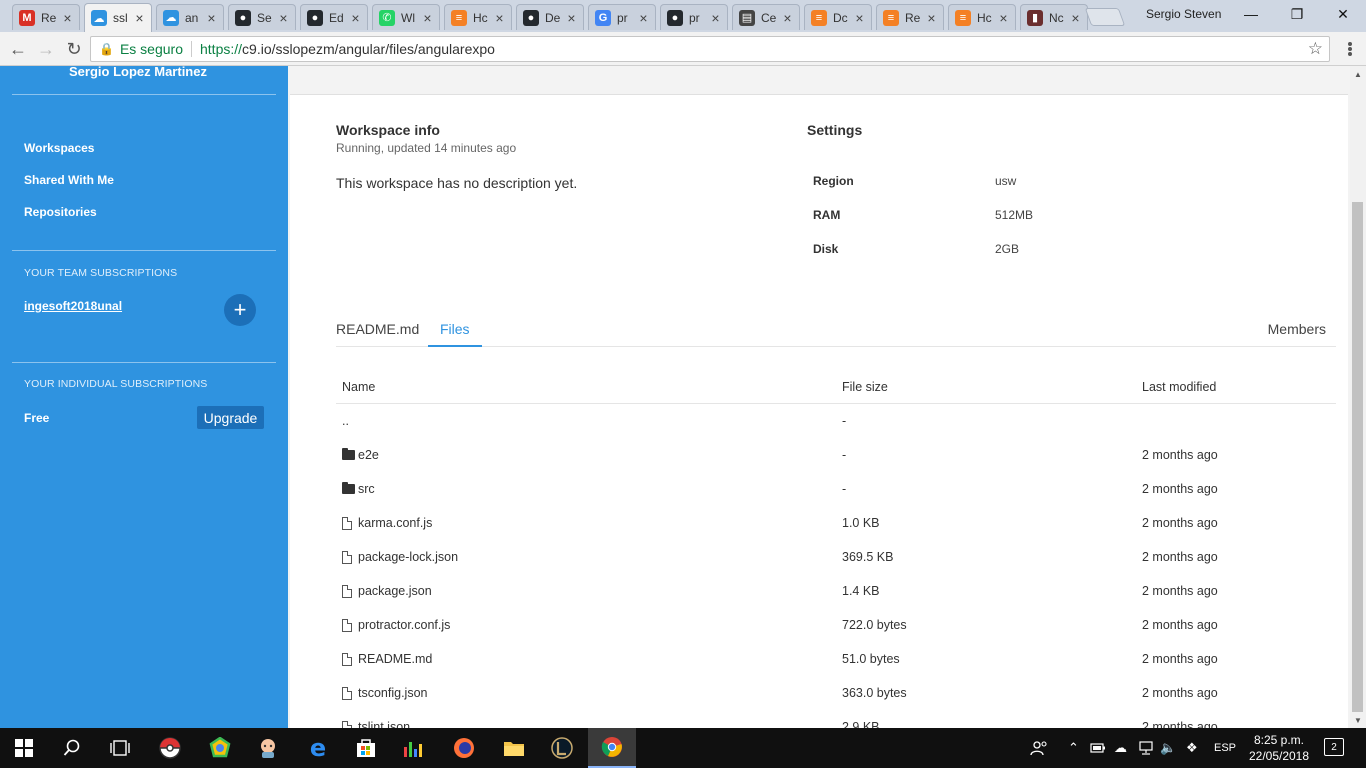 Image resolution: width=1366 pixels, height=768 pixels. I want to click on file-link: README.md, so click(395, 659).